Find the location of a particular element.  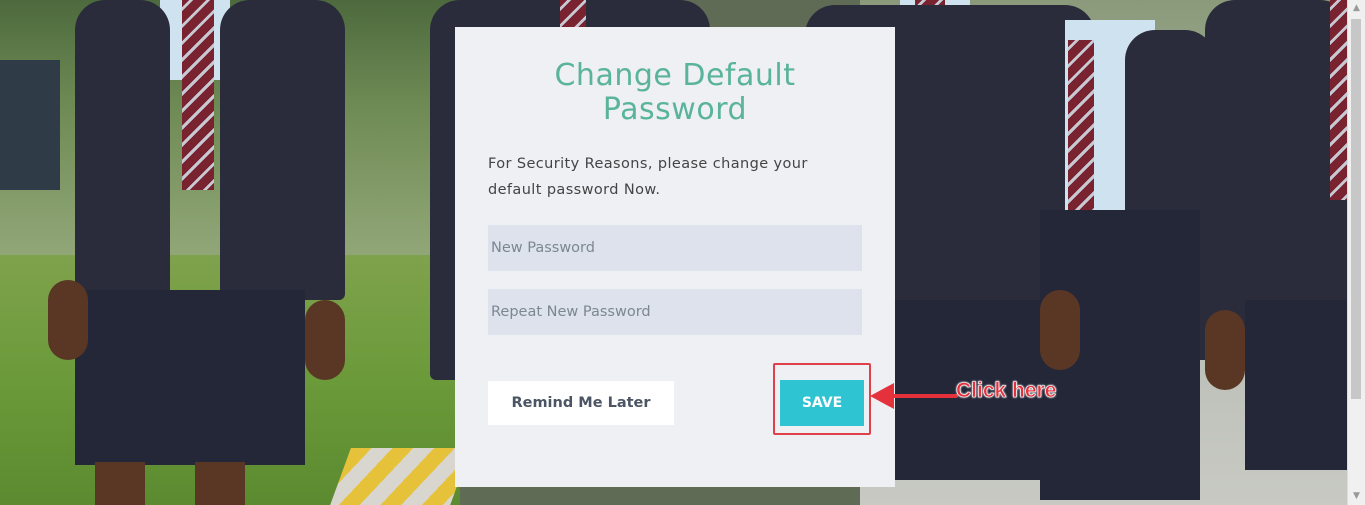

card-title-line2: Password is located at coordinates (675, 109).